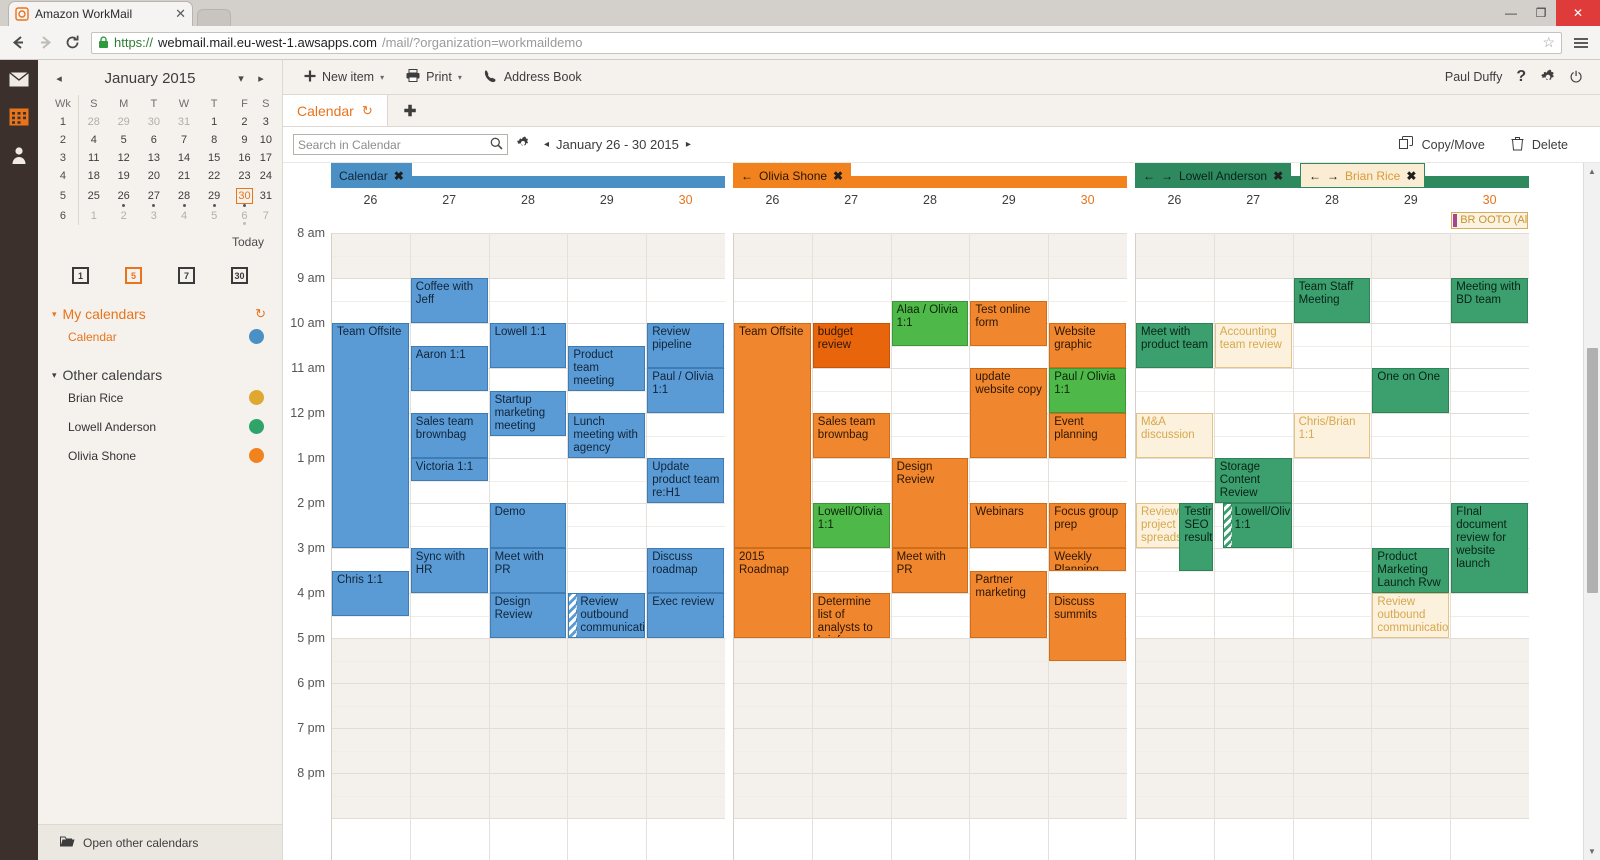 The height and width of the screenshot is (860, 1600). Describe the element at coordinates (1592, 470) in the screenshot. I see `scrollbar-thumb` at that location.